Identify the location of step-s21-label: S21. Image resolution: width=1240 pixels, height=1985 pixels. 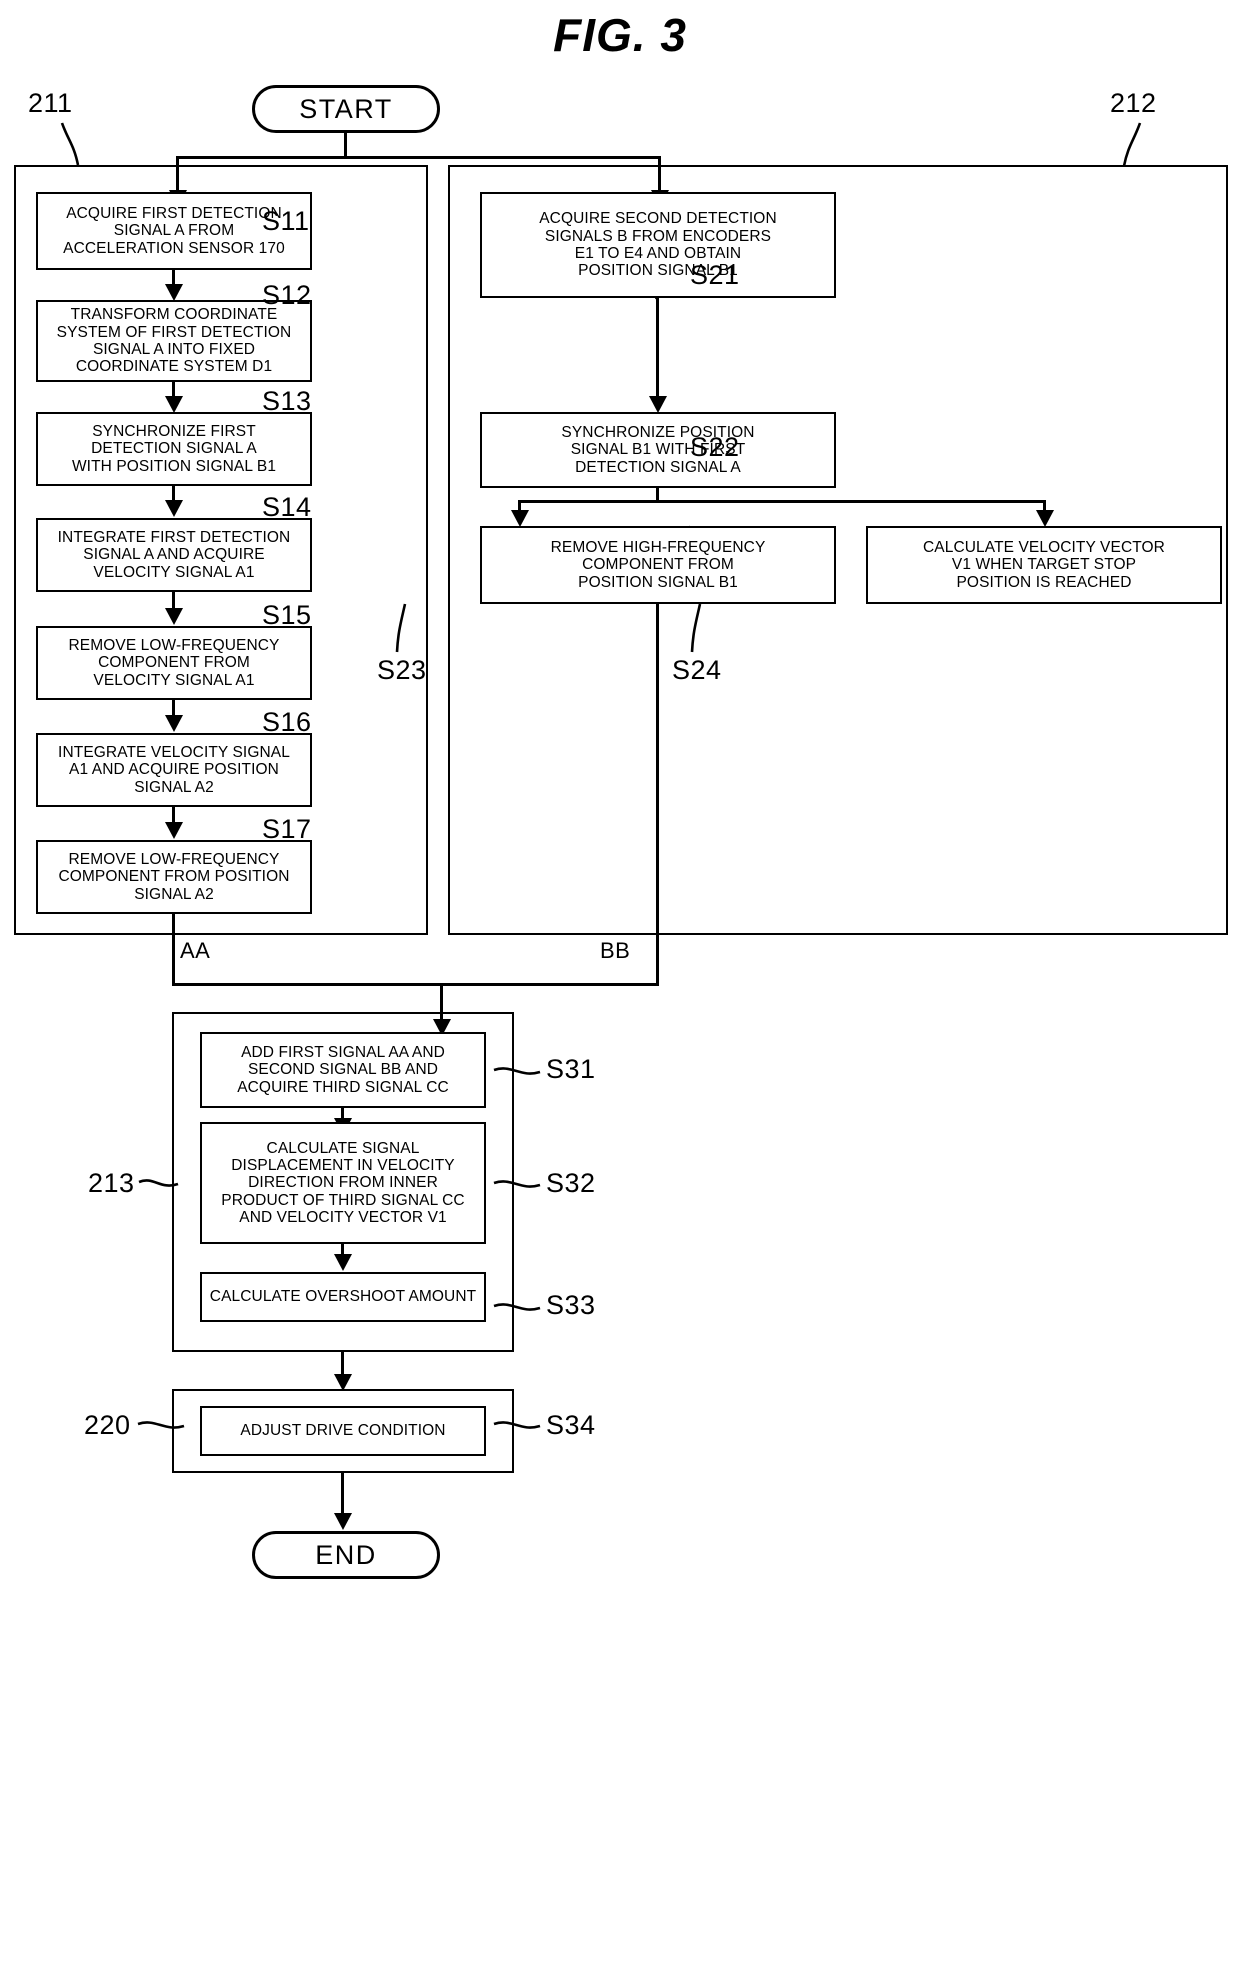
(715, 275).